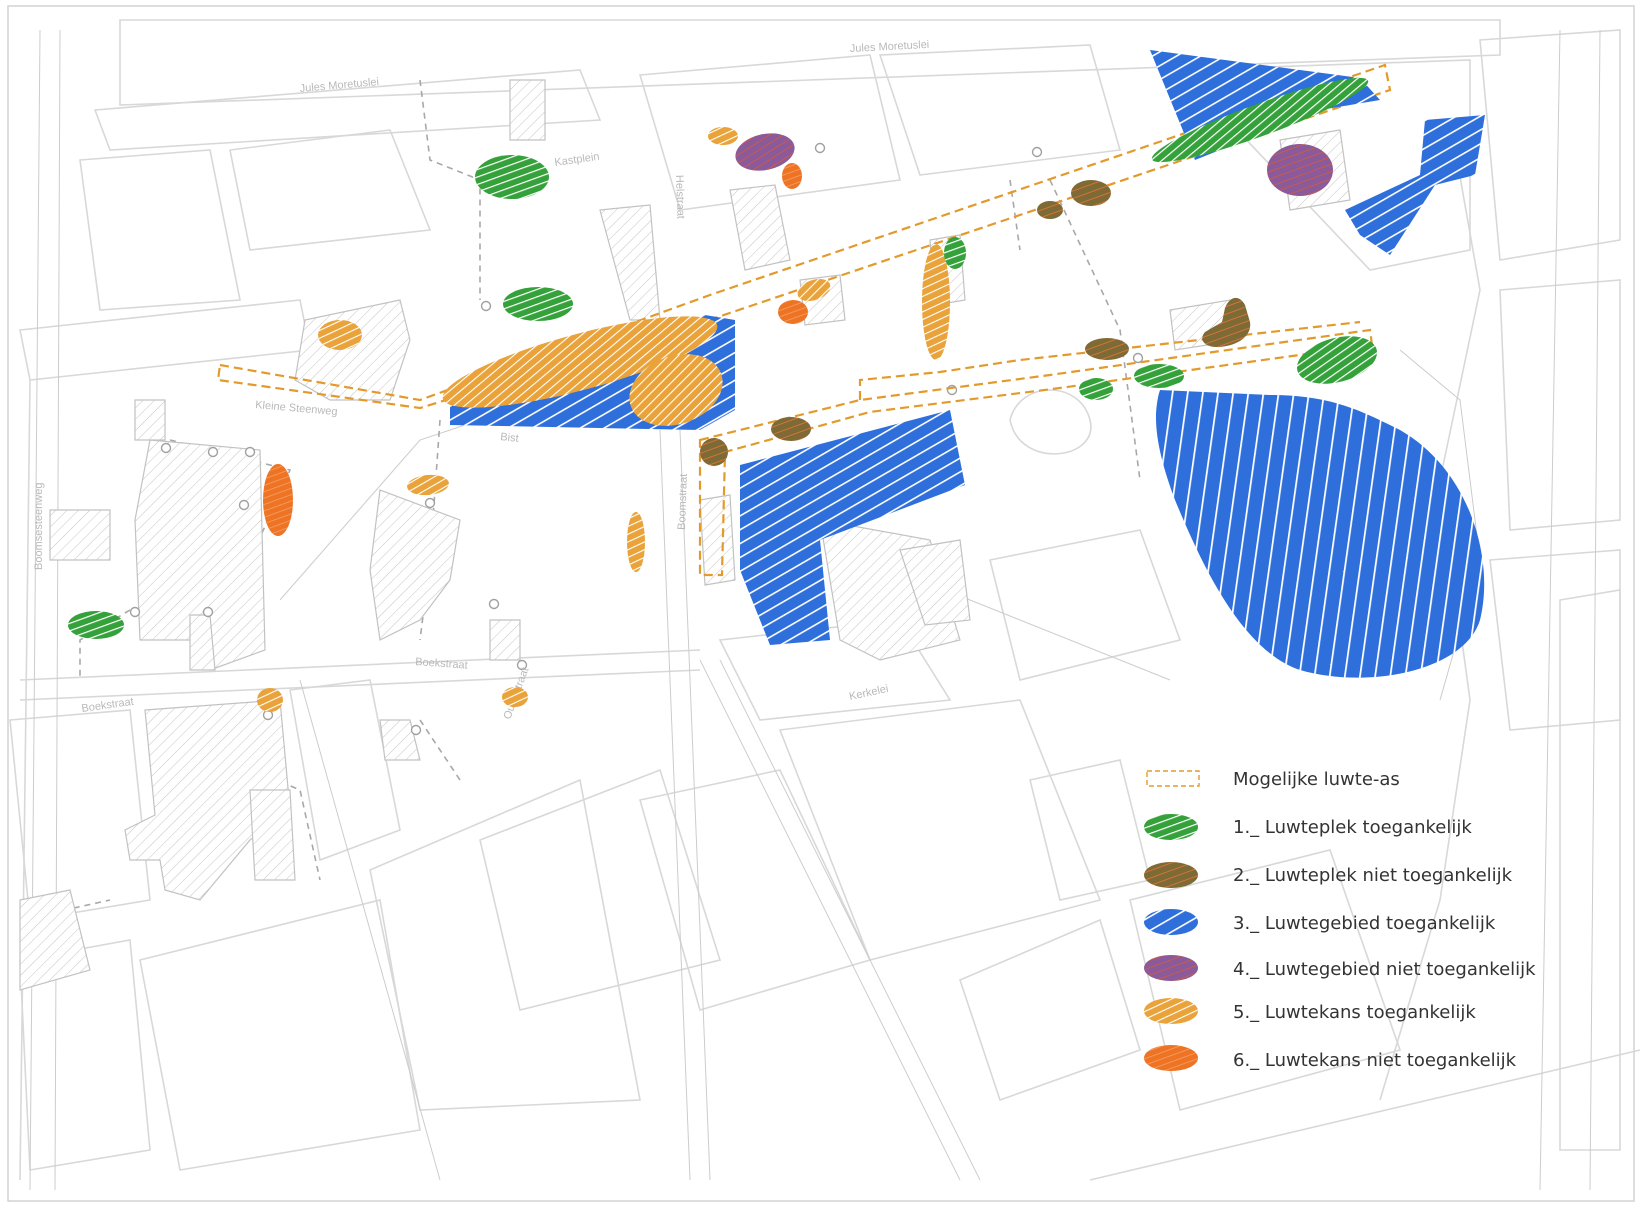  I want to click on legend-item-label: 1._ Luwteplek toegankelijk, so click(1352, 827).